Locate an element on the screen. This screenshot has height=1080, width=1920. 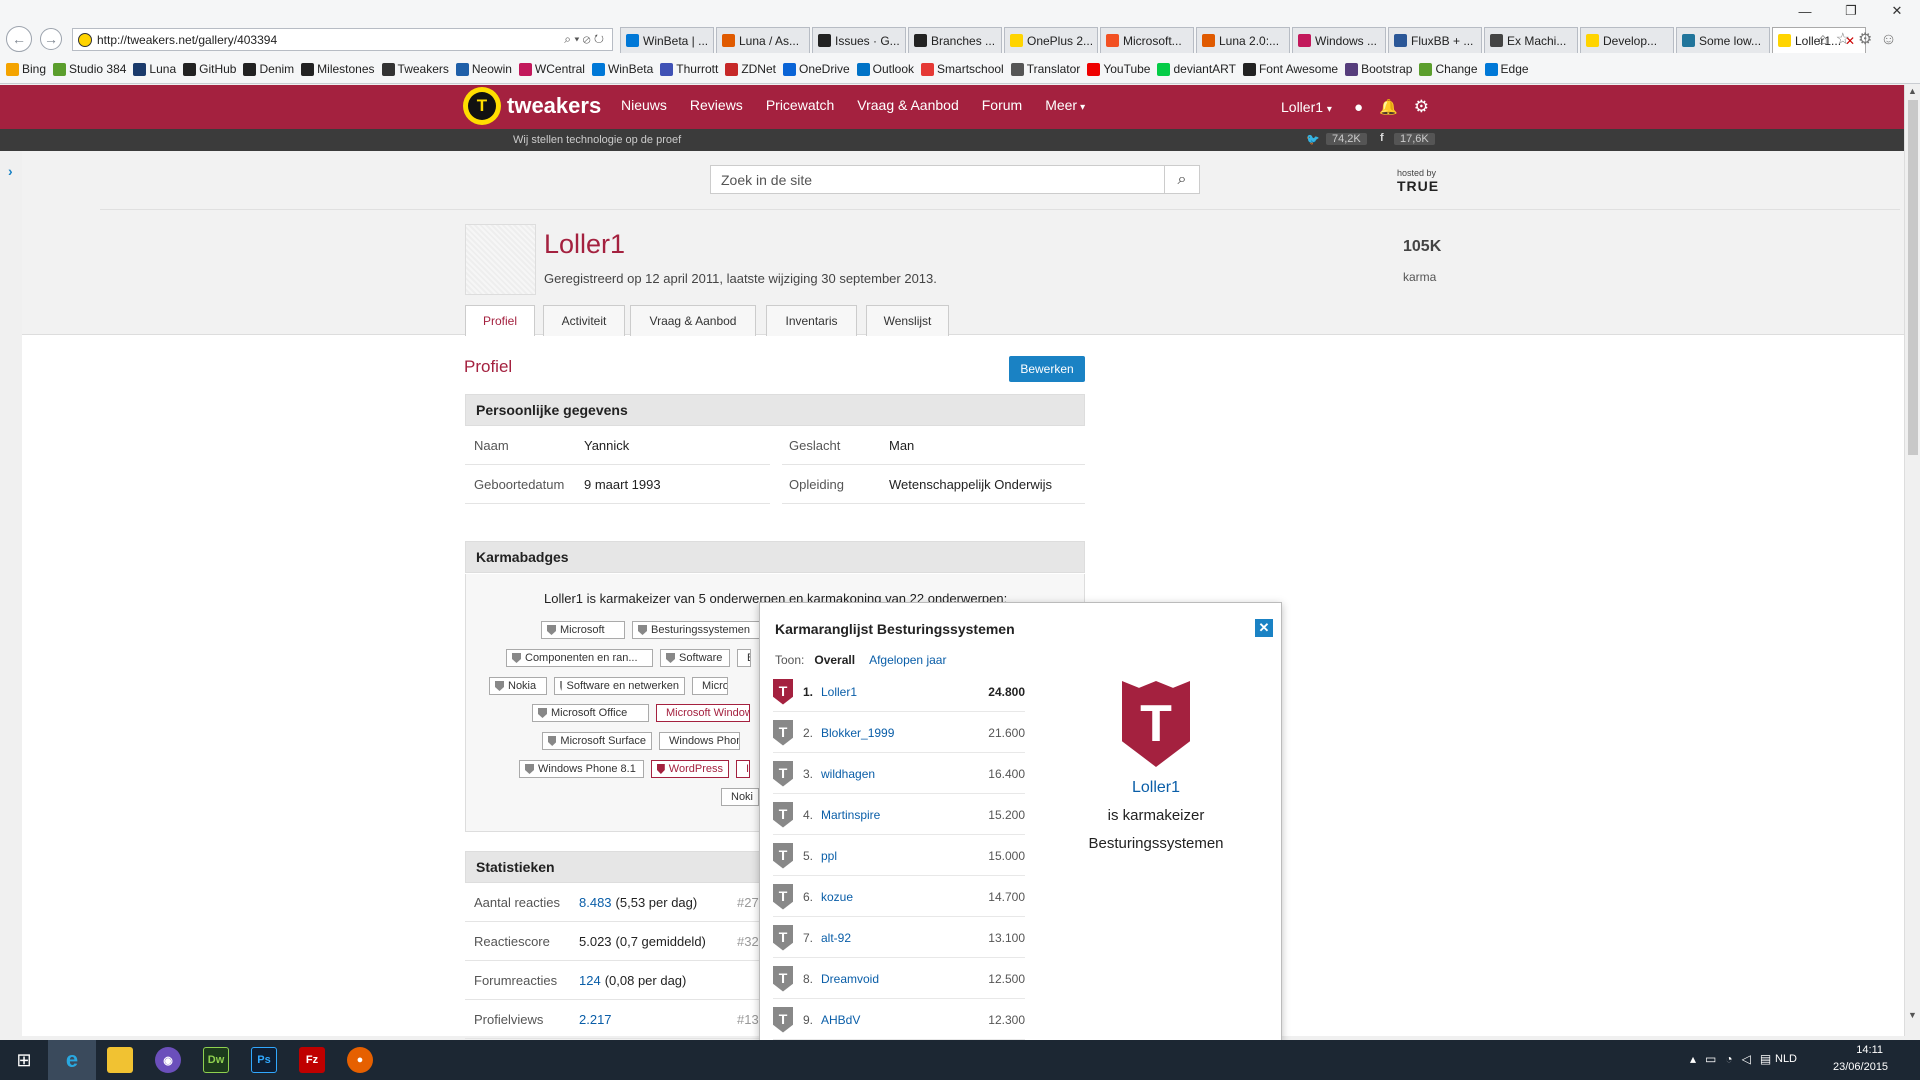
rank-user-link: Martinspire is located at coordinates (904, 815).